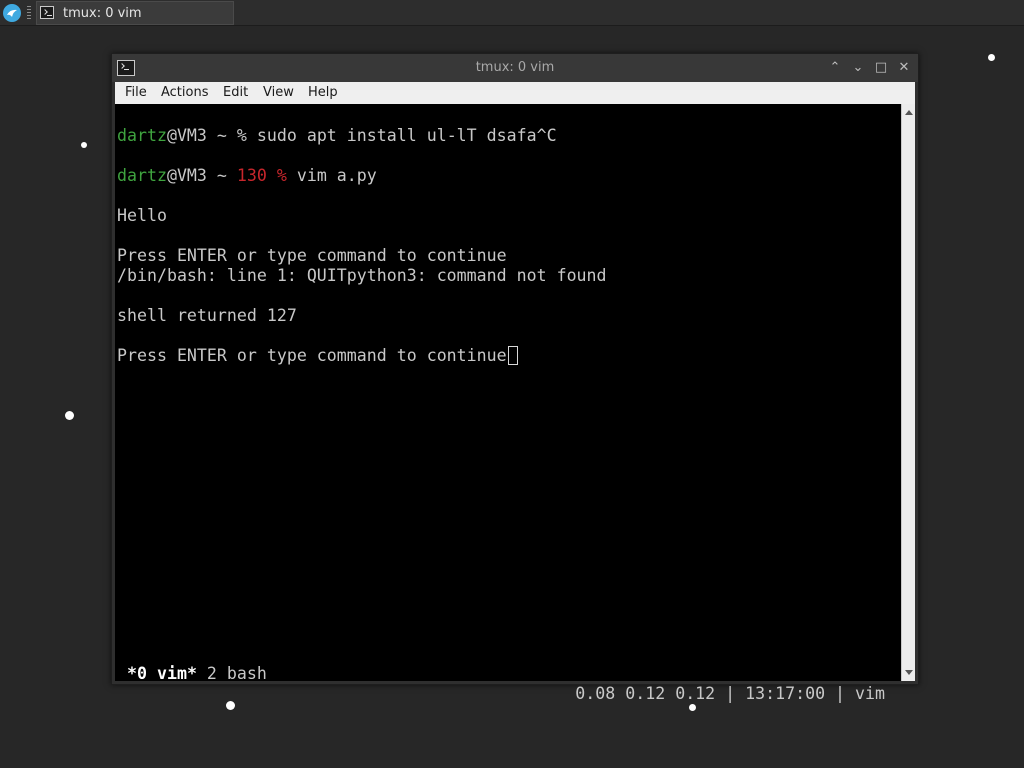 Image resolution: width=1024 pixels, height=768 pixels. I want to click on shade-up-icon: ⌃, so click(835, 68).